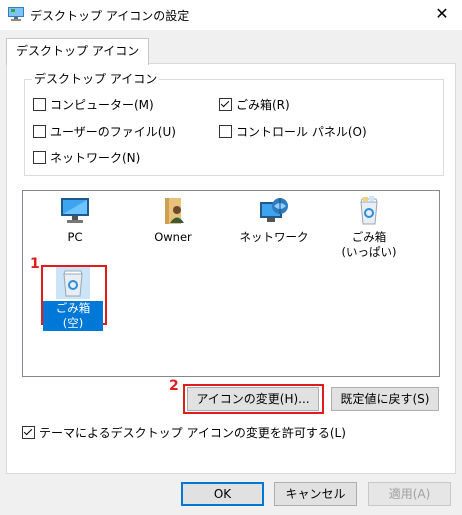  What do you see at coordinates (369, 228) in the screenshot?
I see `icon-item-recycle-full: ごみ箱 (いっぱい)` at bounding box center [369, 228].